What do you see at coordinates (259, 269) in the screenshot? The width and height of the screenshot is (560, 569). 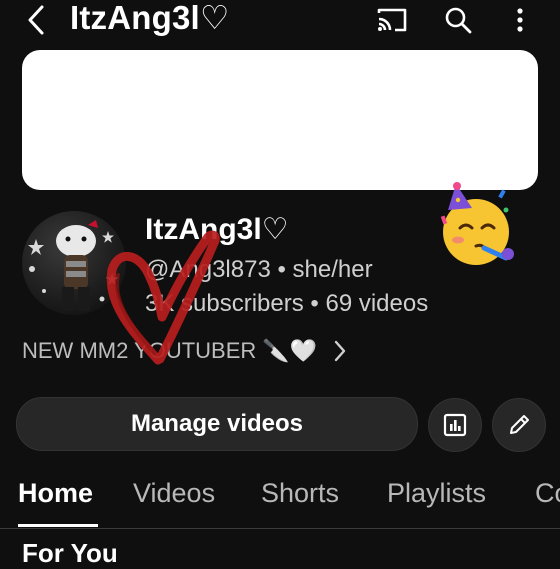 I see `channel-handle-pronouns: @Ang3l873 • she/her` at bounding box center [259, 269].